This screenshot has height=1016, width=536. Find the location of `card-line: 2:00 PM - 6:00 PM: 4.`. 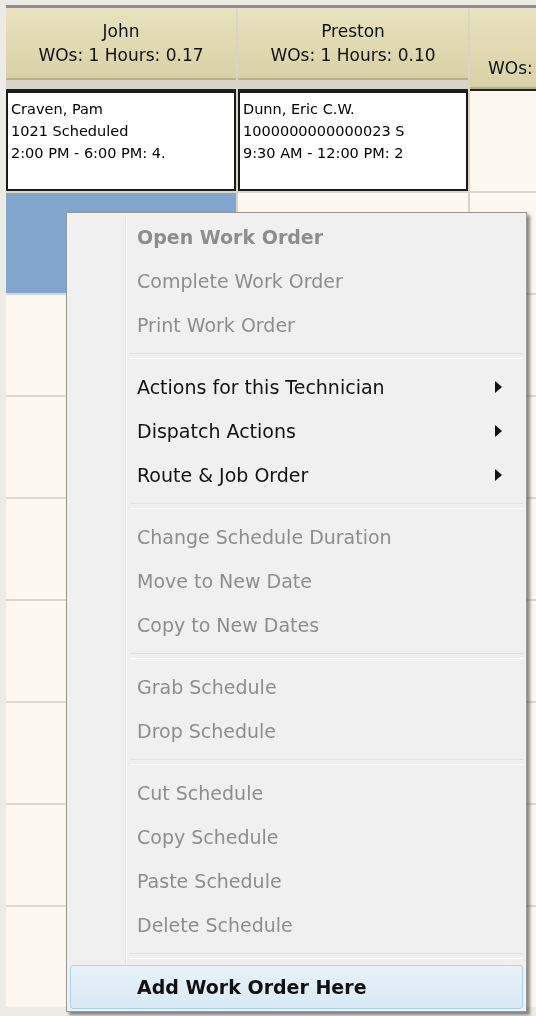

card-line: 2:00 PM - 6:00 PM: 4. is located at coordinates (89, 153).